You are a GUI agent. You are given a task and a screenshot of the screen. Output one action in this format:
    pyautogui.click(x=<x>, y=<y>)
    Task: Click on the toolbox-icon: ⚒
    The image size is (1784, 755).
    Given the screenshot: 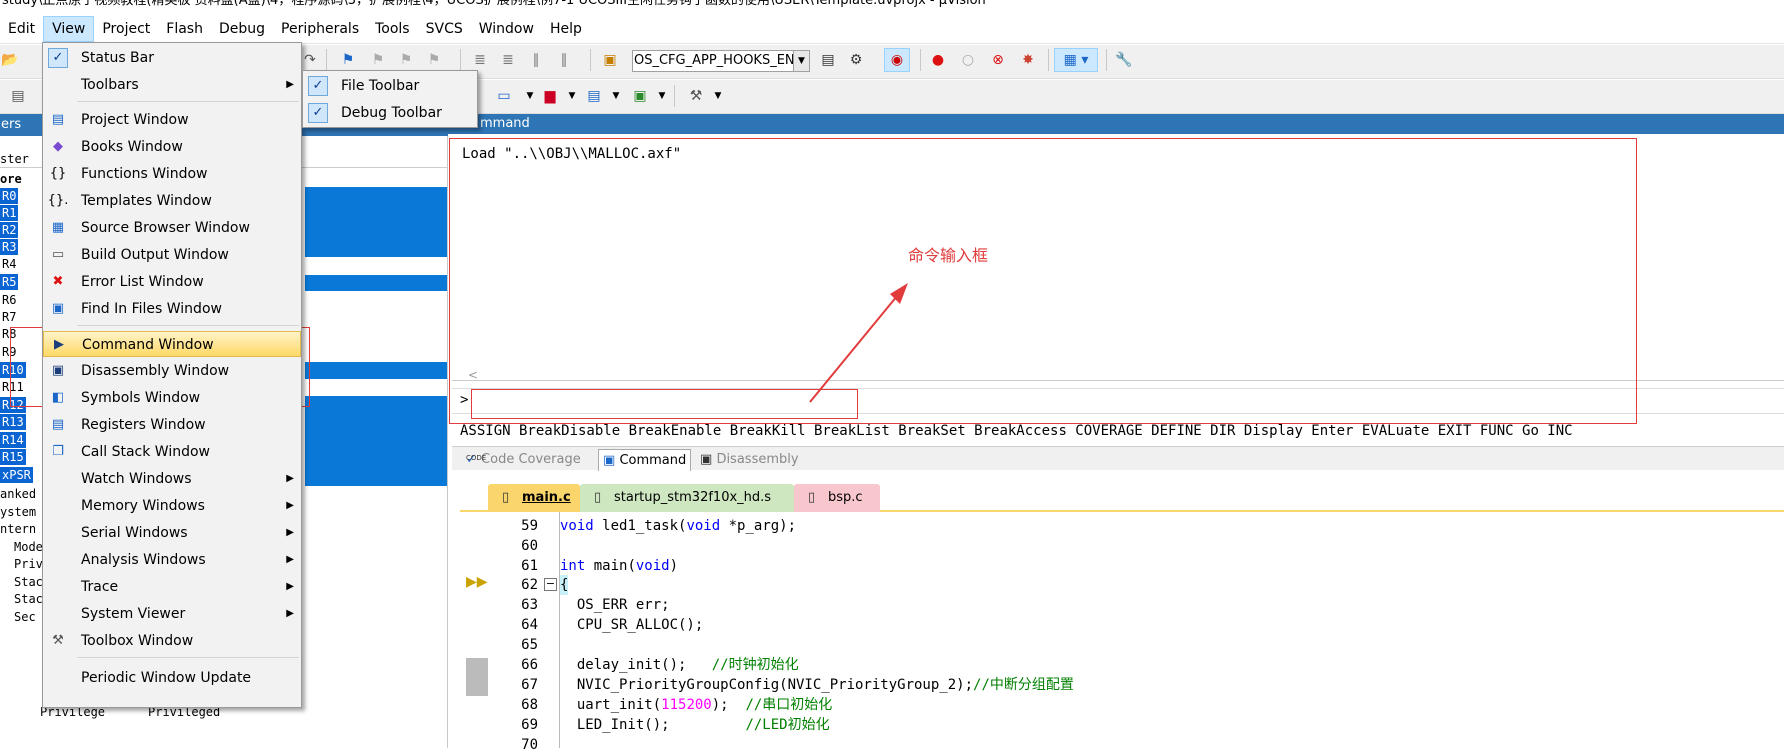 What is the action you would take?
    pyautogui.click(x=696, y=96)
    